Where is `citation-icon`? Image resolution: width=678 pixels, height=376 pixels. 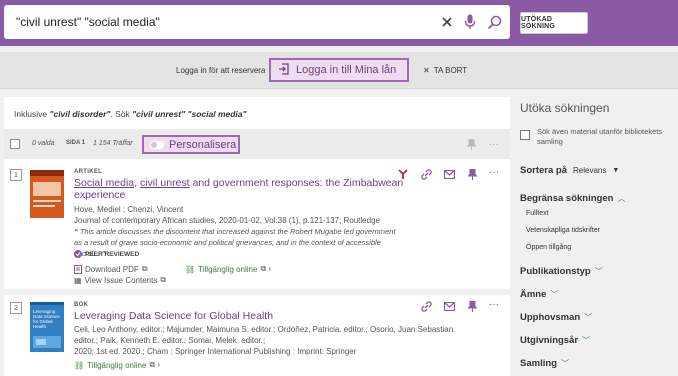 citation-icon is located at coordinates (403, 174).